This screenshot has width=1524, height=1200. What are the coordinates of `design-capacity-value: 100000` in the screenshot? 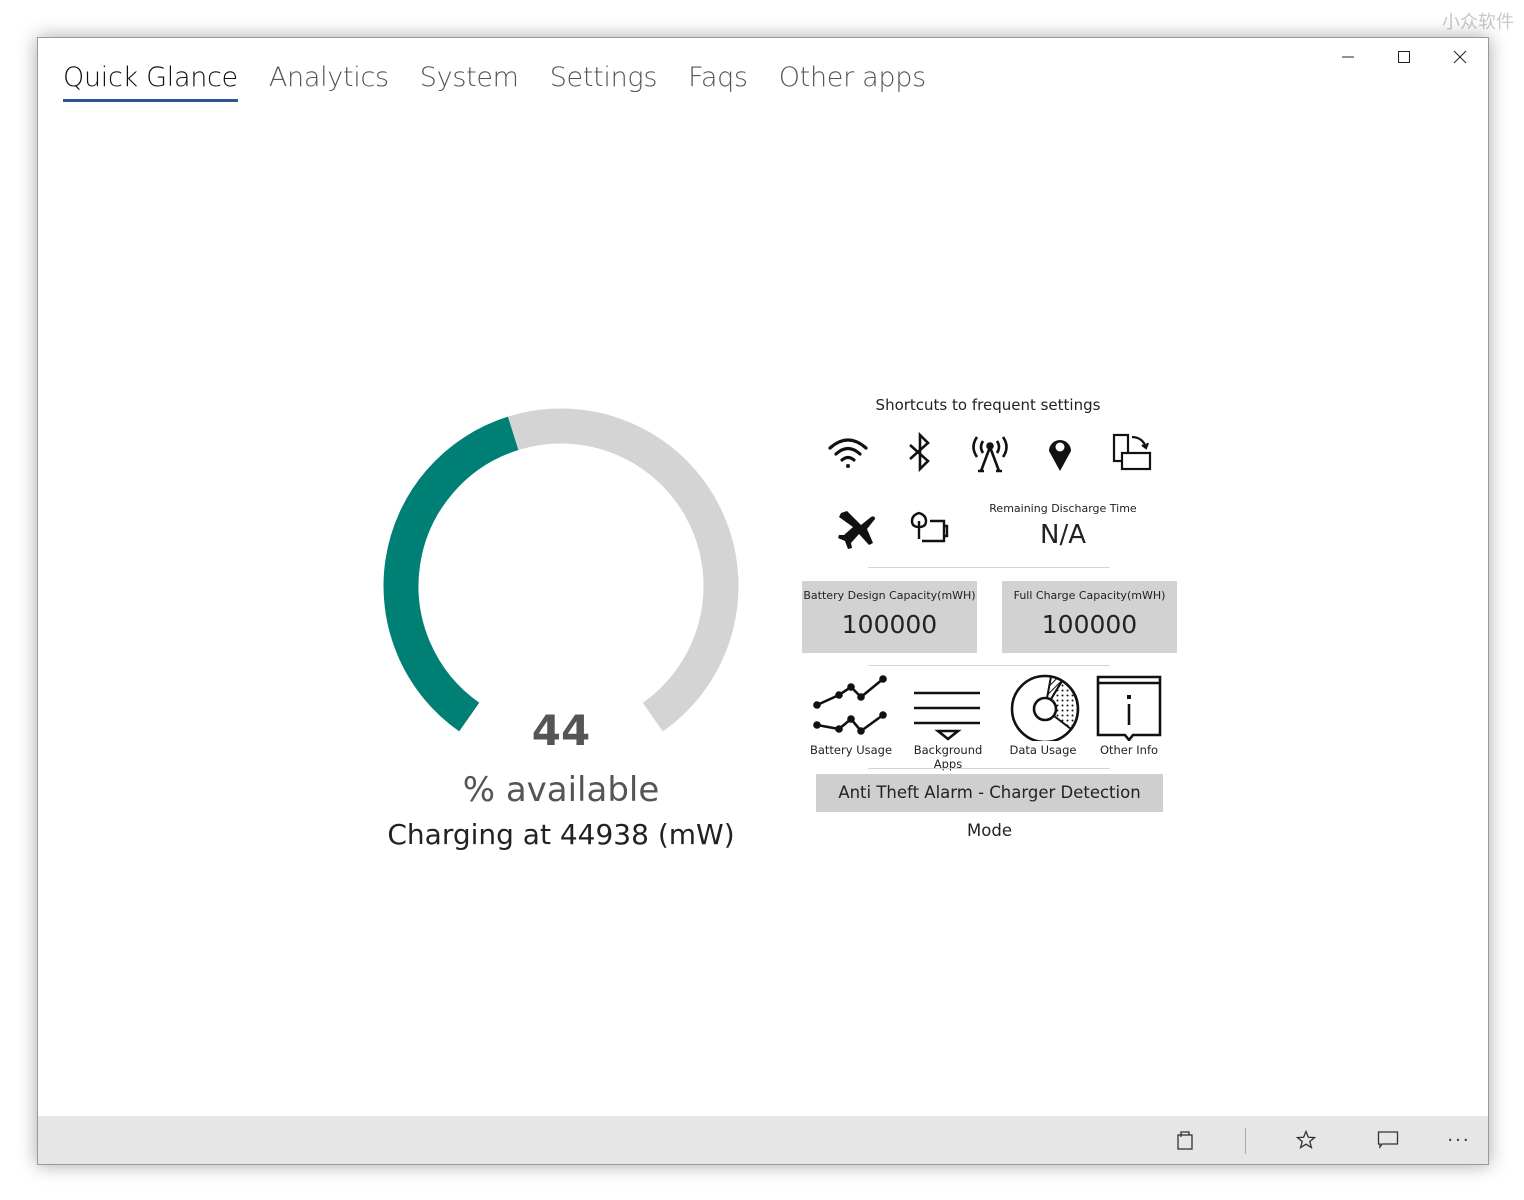 It's located at (889, 624).